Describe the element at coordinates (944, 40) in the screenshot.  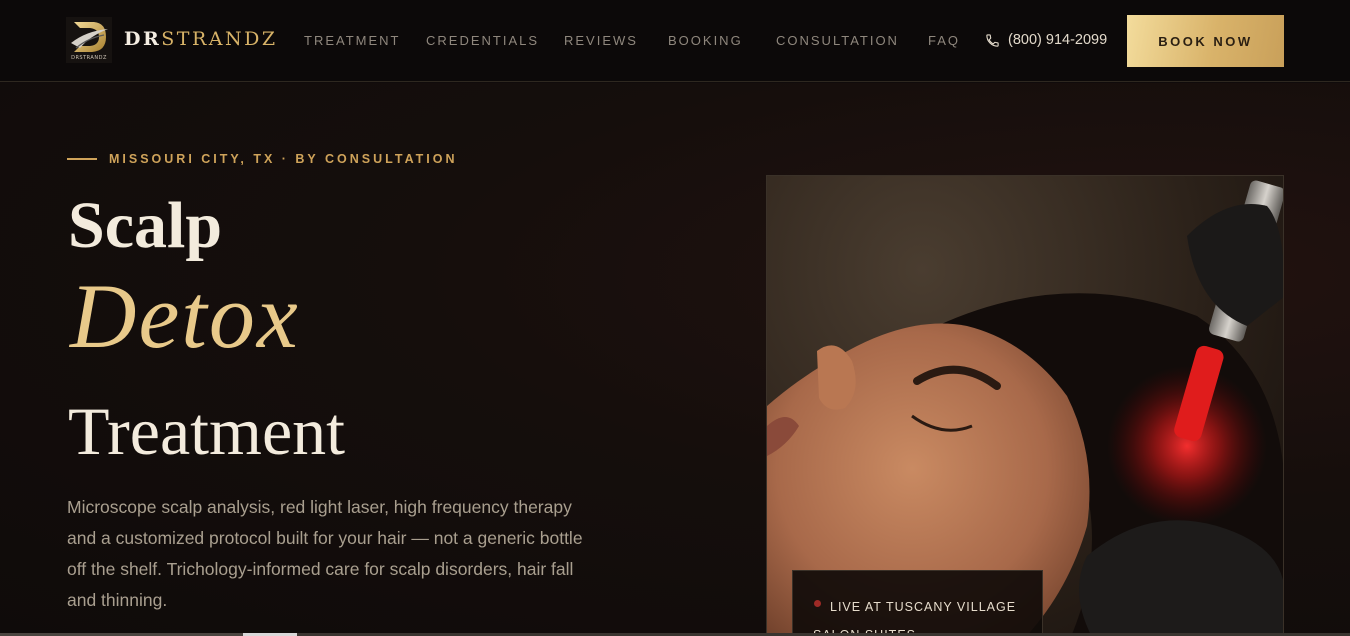
I see `nav-faq: FAQ` at that location.